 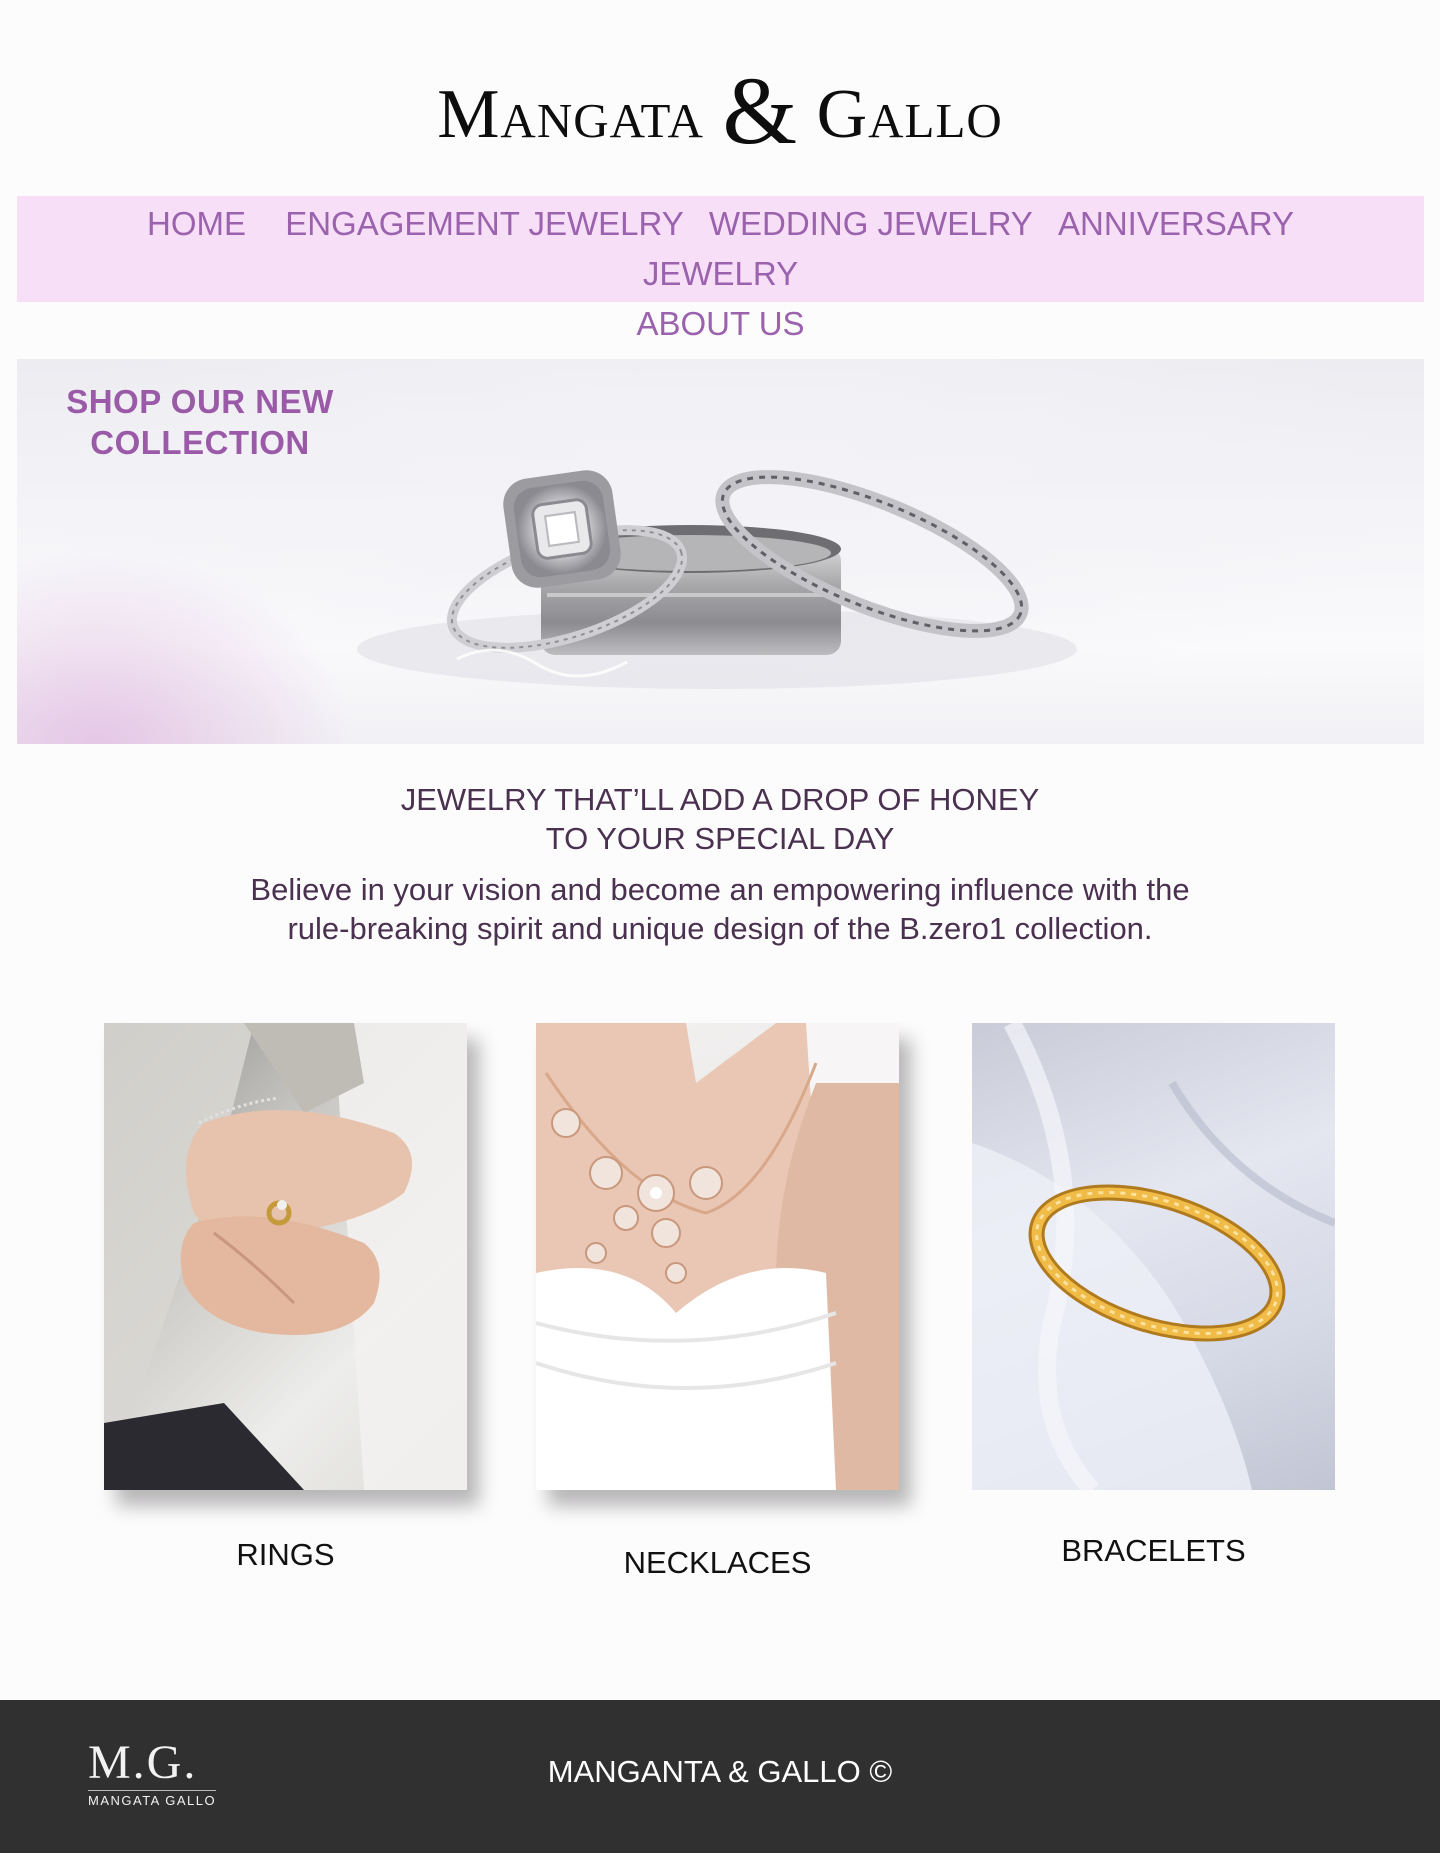 I want to click on hands-with-rings-photo, so click(x=285, y=1256).